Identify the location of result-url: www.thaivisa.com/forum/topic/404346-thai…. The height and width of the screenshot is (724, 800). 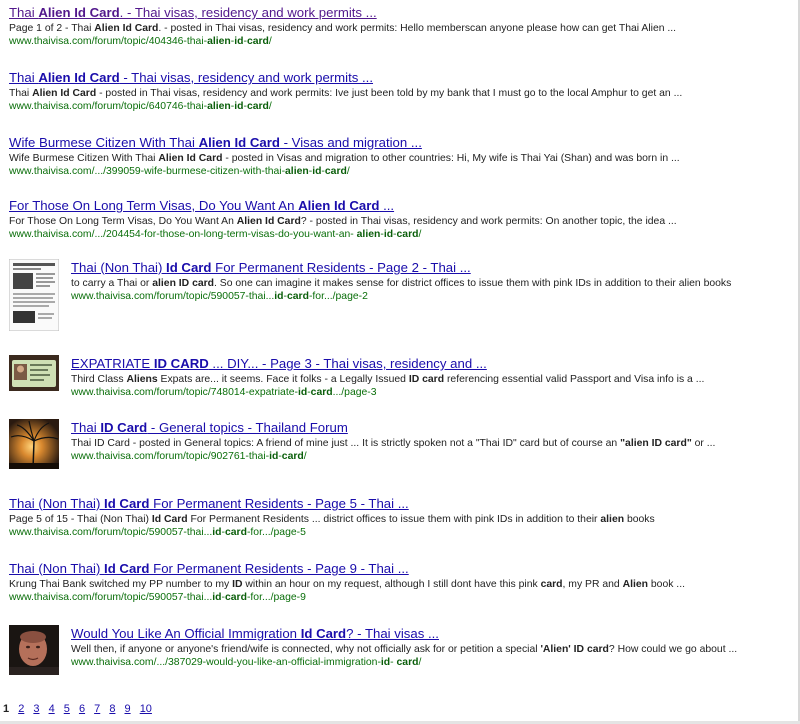
(403, 41).